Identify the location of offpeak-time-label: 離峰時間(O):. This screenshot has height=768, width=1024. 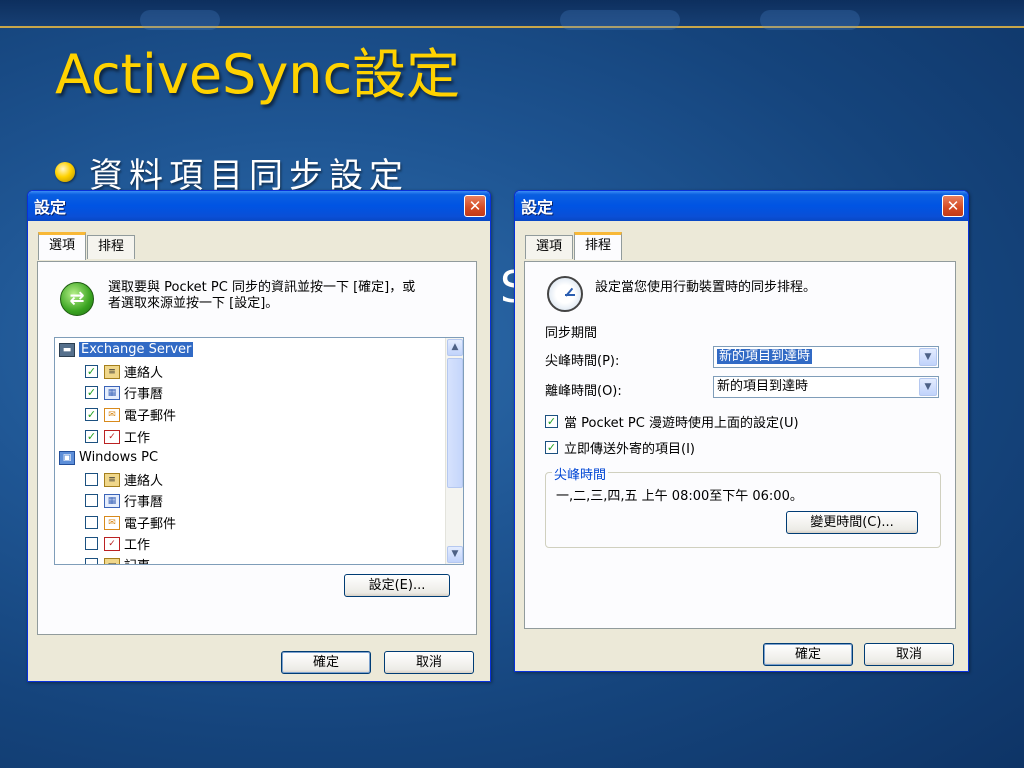
(583, 391).